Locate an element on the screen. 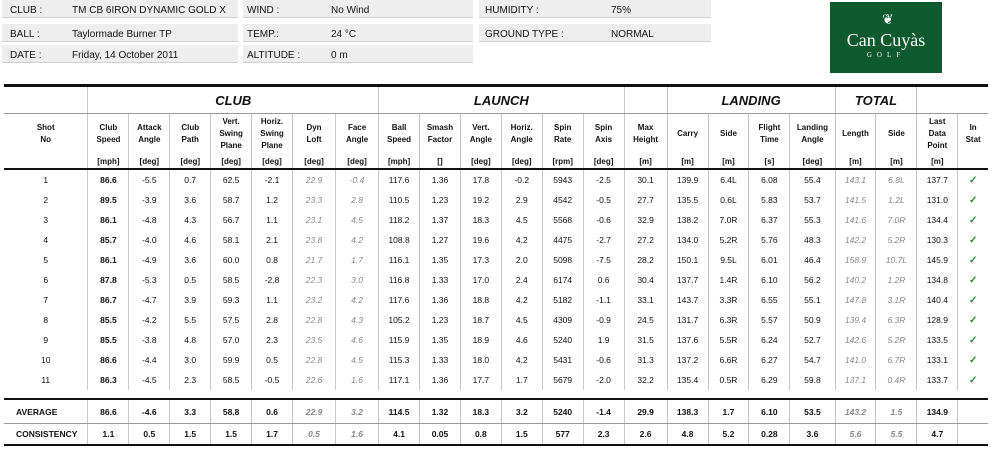 The height and width of the screenshot is (457, 1000). table-cell: 85.7 is located at coordinates (108, 240).